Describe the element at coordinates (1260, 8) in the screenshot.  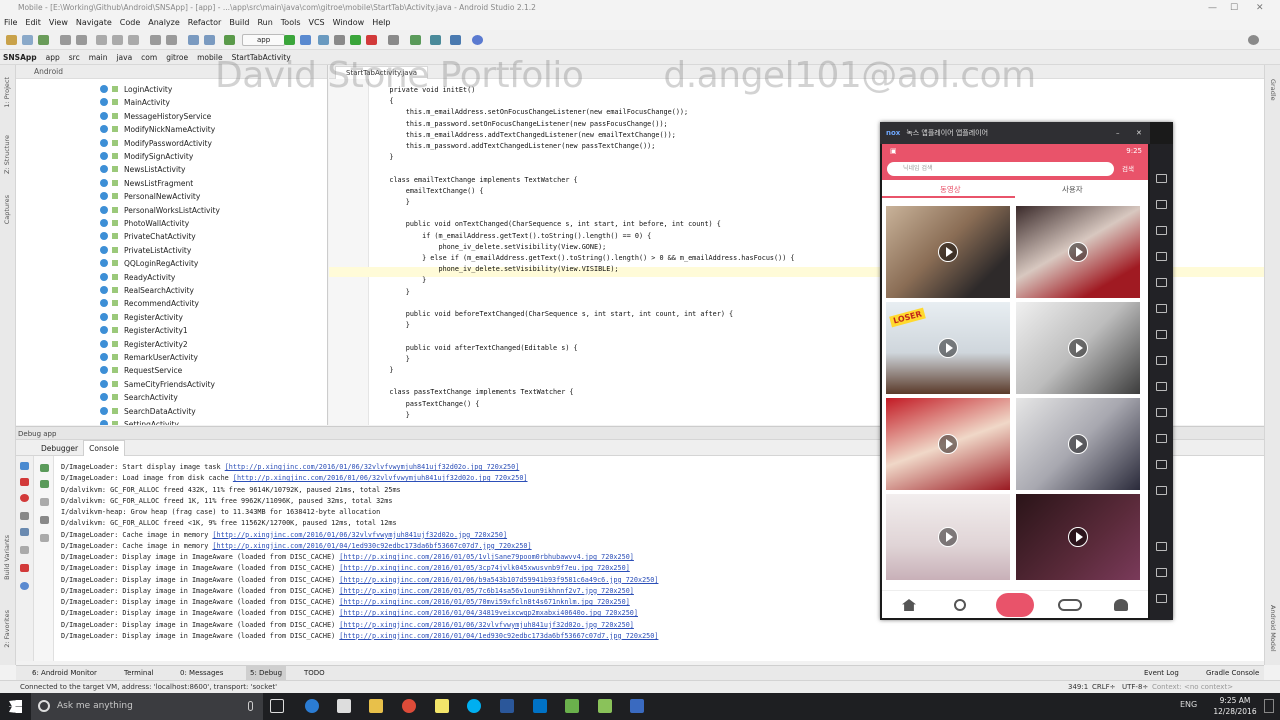
I see `close-icon: ✕` at that location.